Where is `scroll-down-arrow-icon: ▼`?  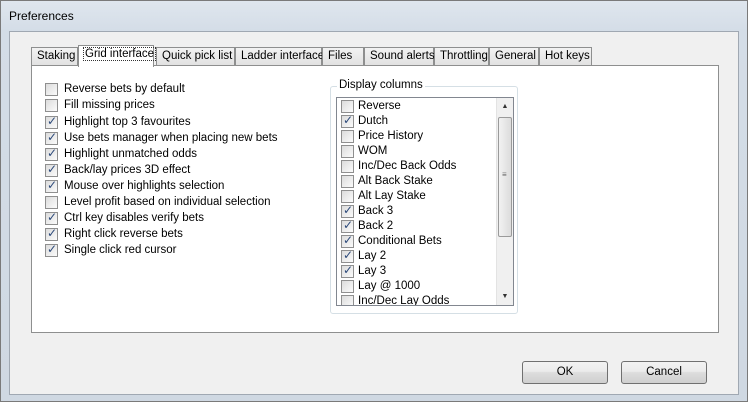
scroll-down-arrow-icon: ▼ is located at coordinates (505, 296).